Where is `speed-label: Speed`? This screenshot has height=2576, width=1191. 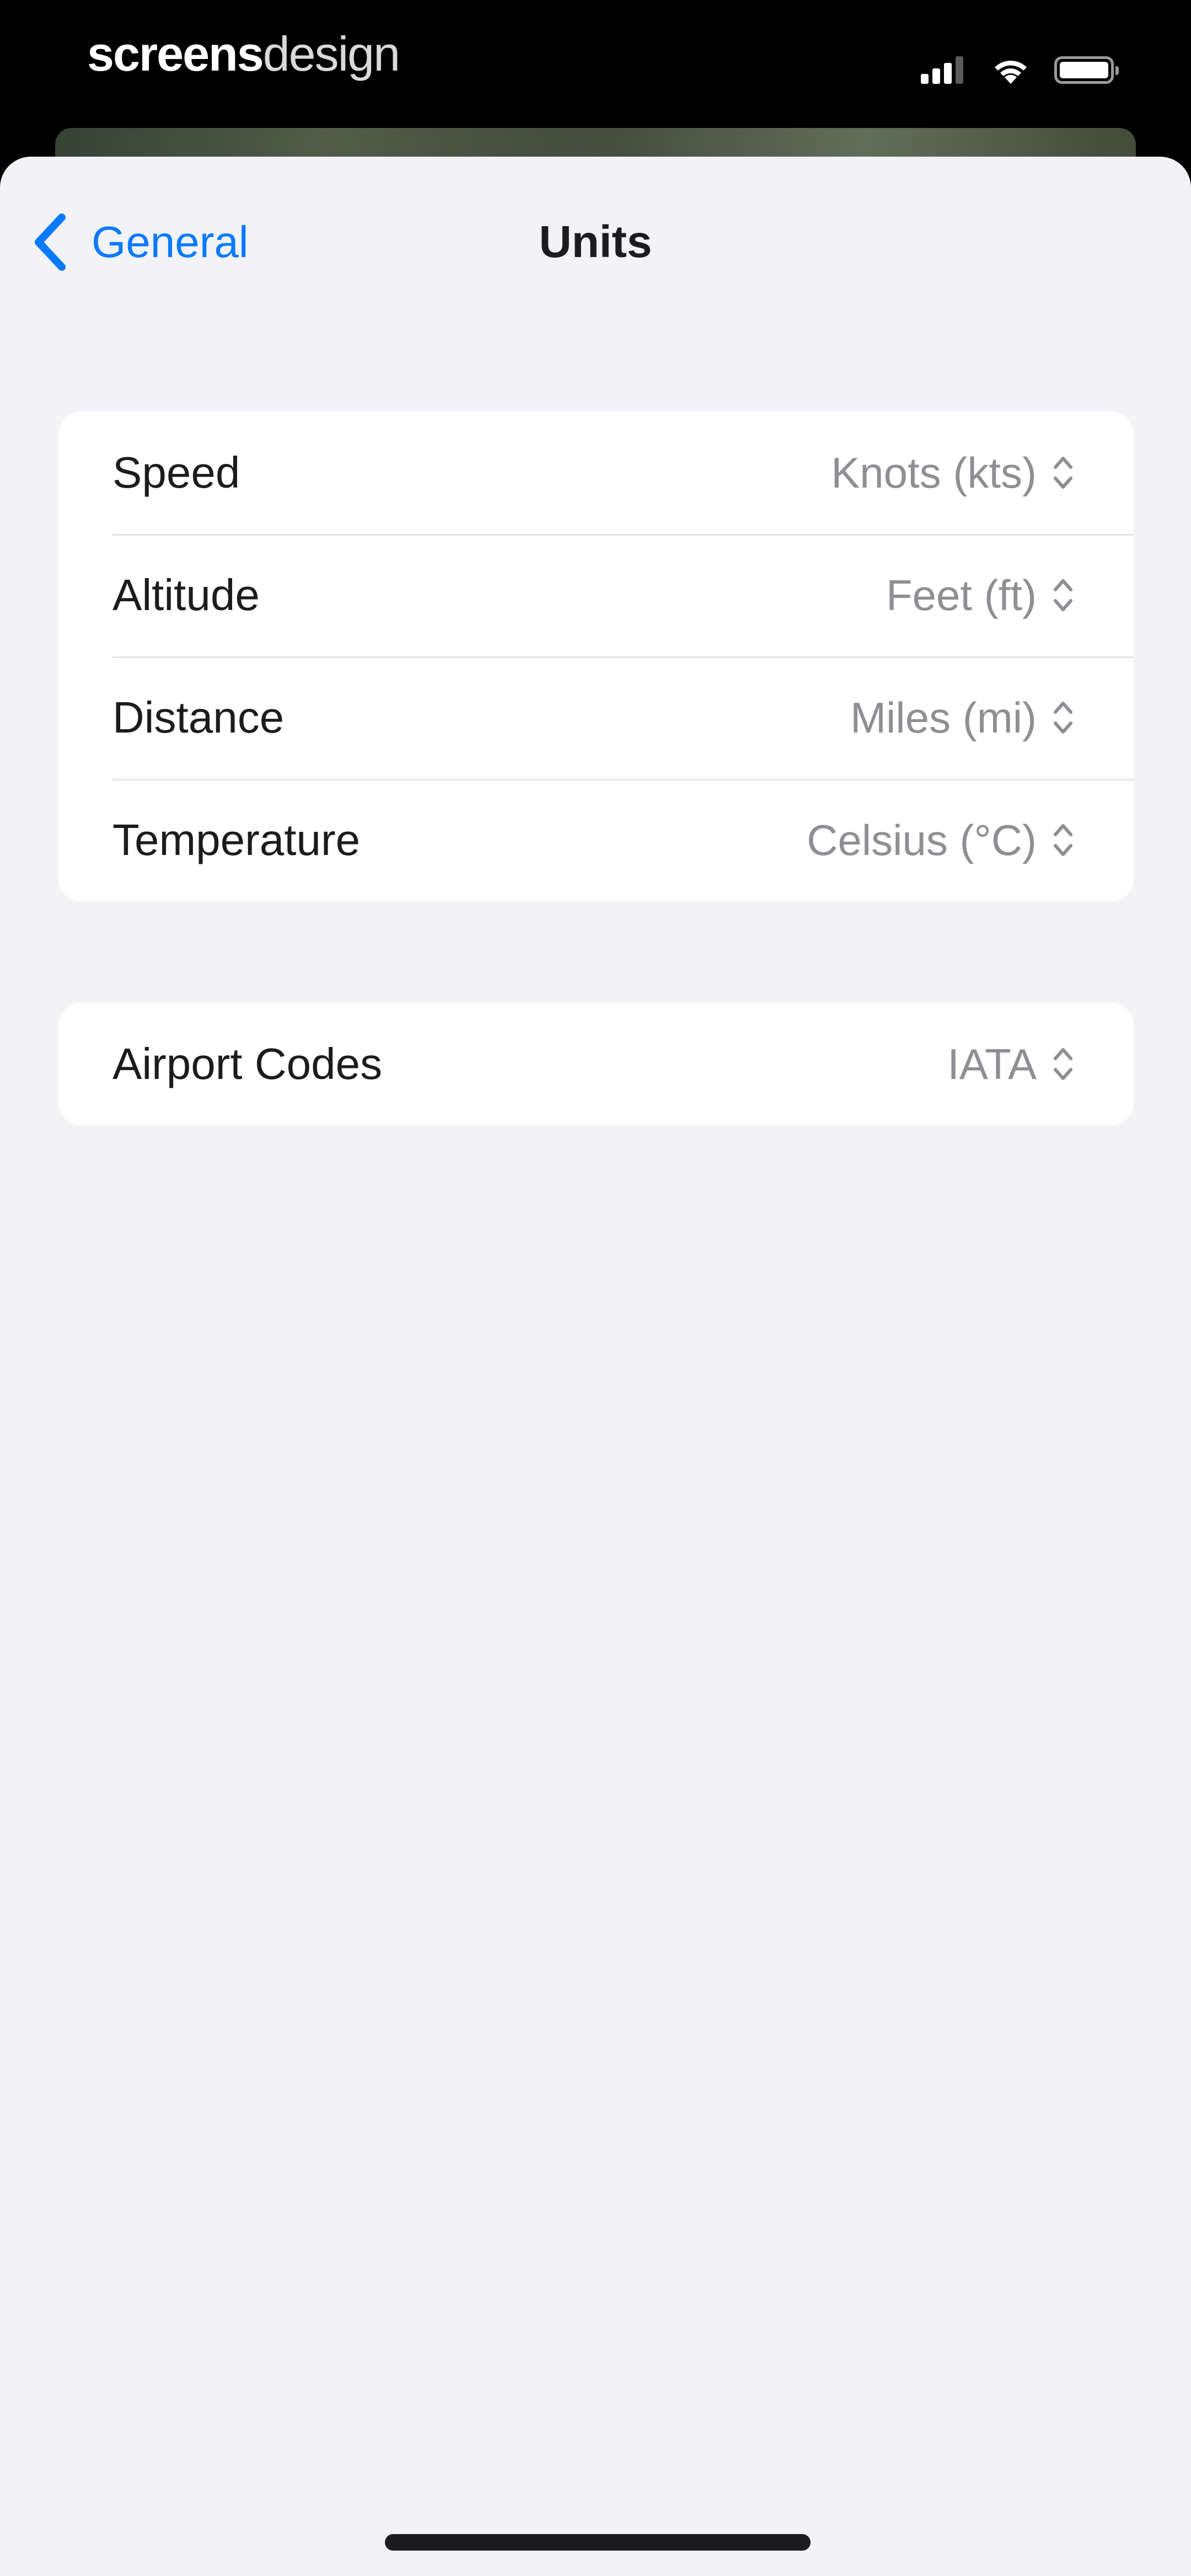
speed-label: Speed is located at coordinates (176, 472).